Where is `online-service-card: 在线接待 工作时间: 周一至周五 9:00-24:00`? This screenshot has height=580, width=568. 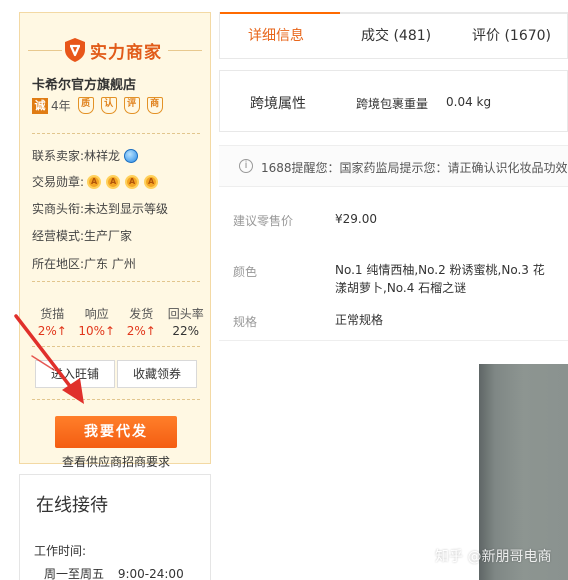 online-service-card: 在线接待 工作时间: 周一至周五 9:00-24:00 is located at coordinates (115, 527).